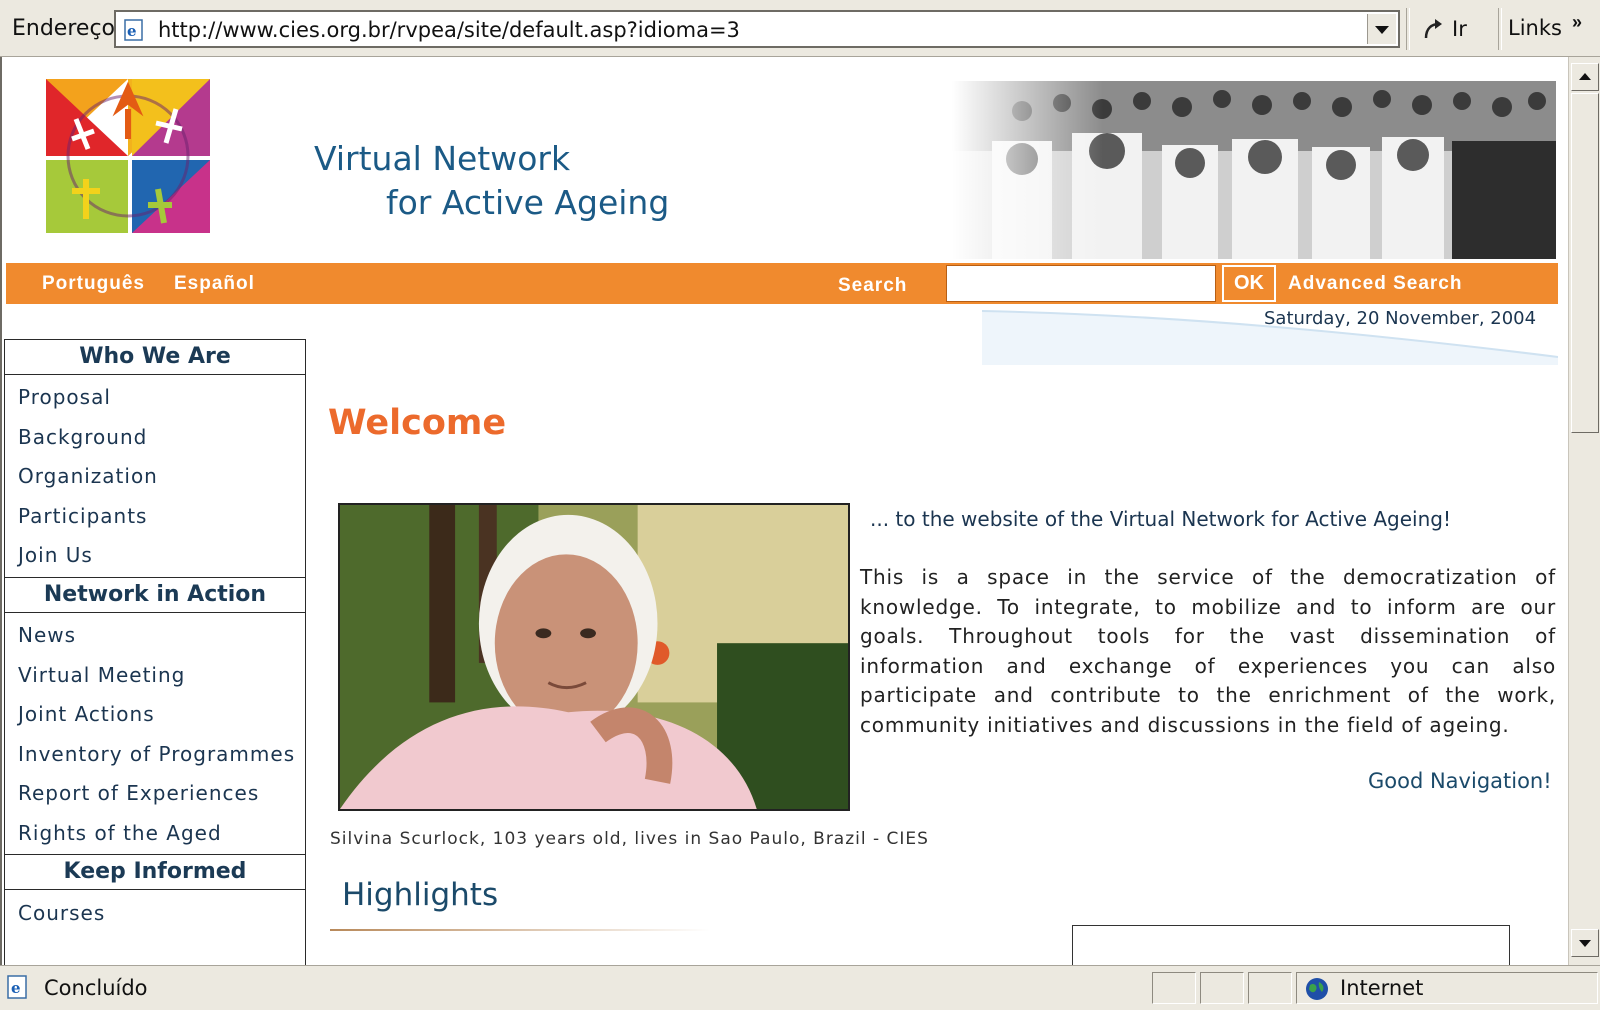  What do you see at coordinates (417, 423) in the screenshot?
I see `welcome-heading: Welcome` at bounding box center [417, 423].